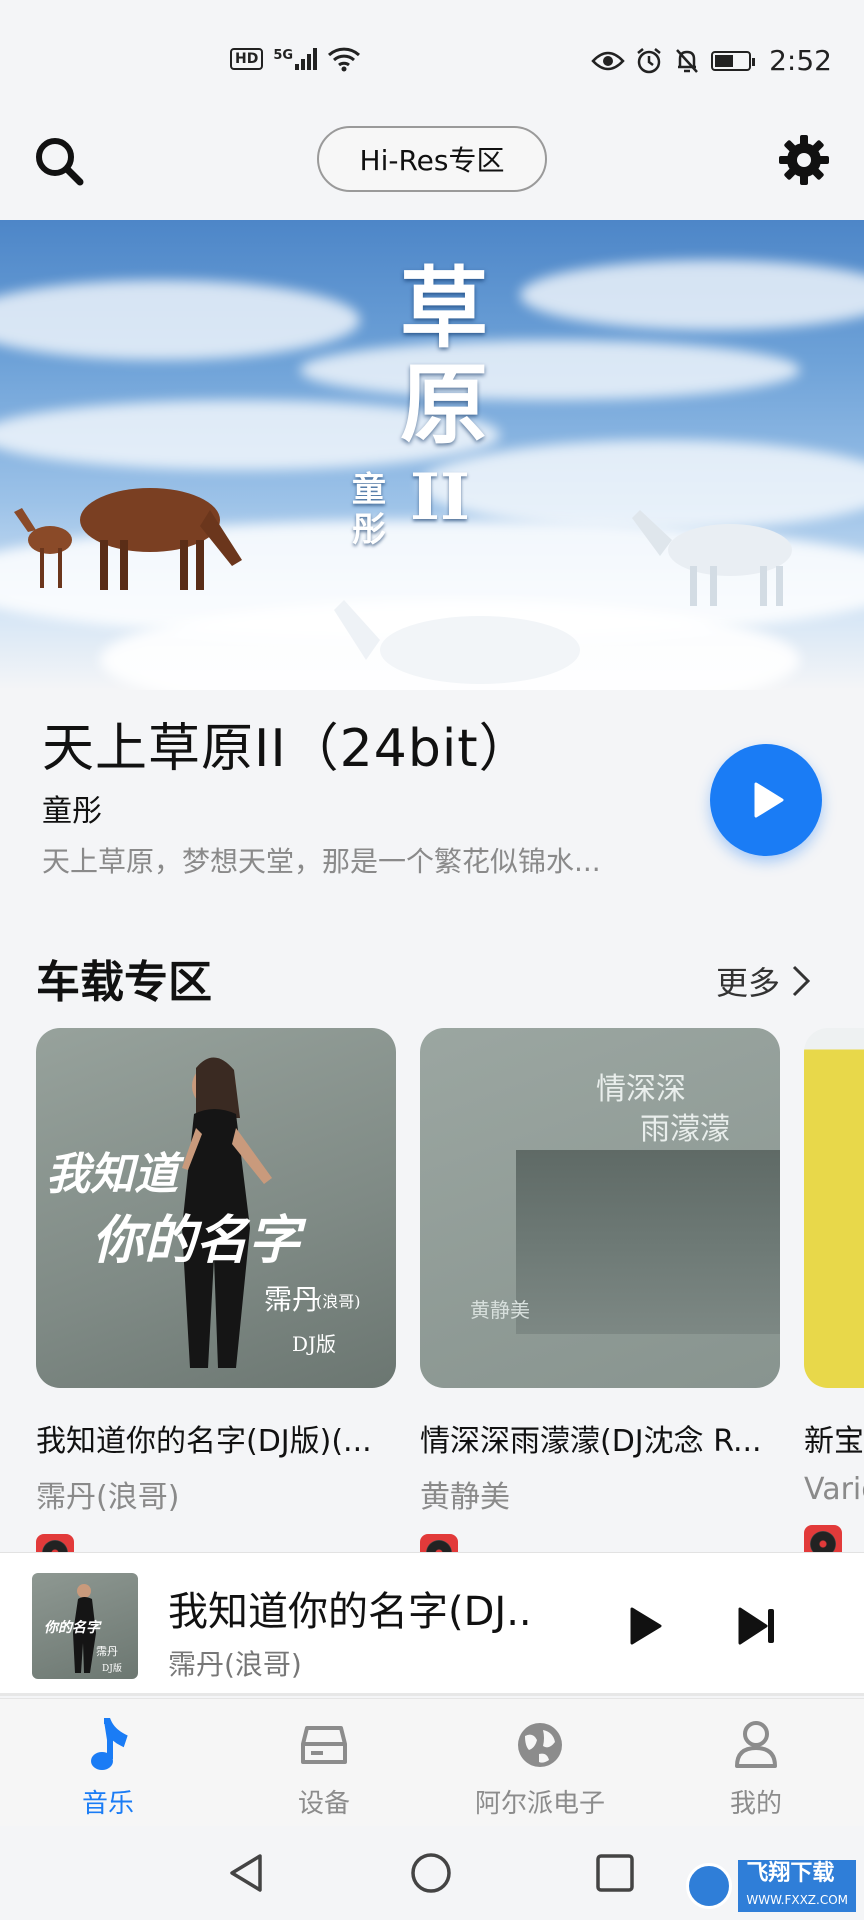 The height and width of the screenshot is (1920, 864). I want to click on album-card: 新宝 Vario, so click(834, 1295).